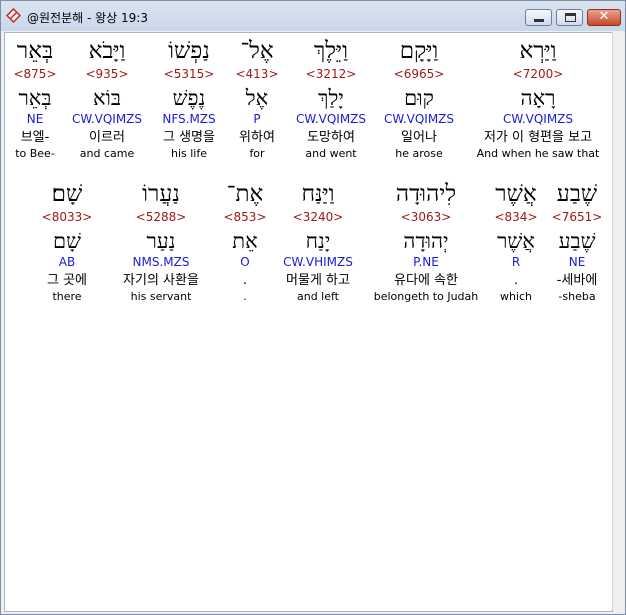  What do you see at coordinates (516, 262) in the screenshot?
I see `morphology-code: R` at bounding box center [516, 262].